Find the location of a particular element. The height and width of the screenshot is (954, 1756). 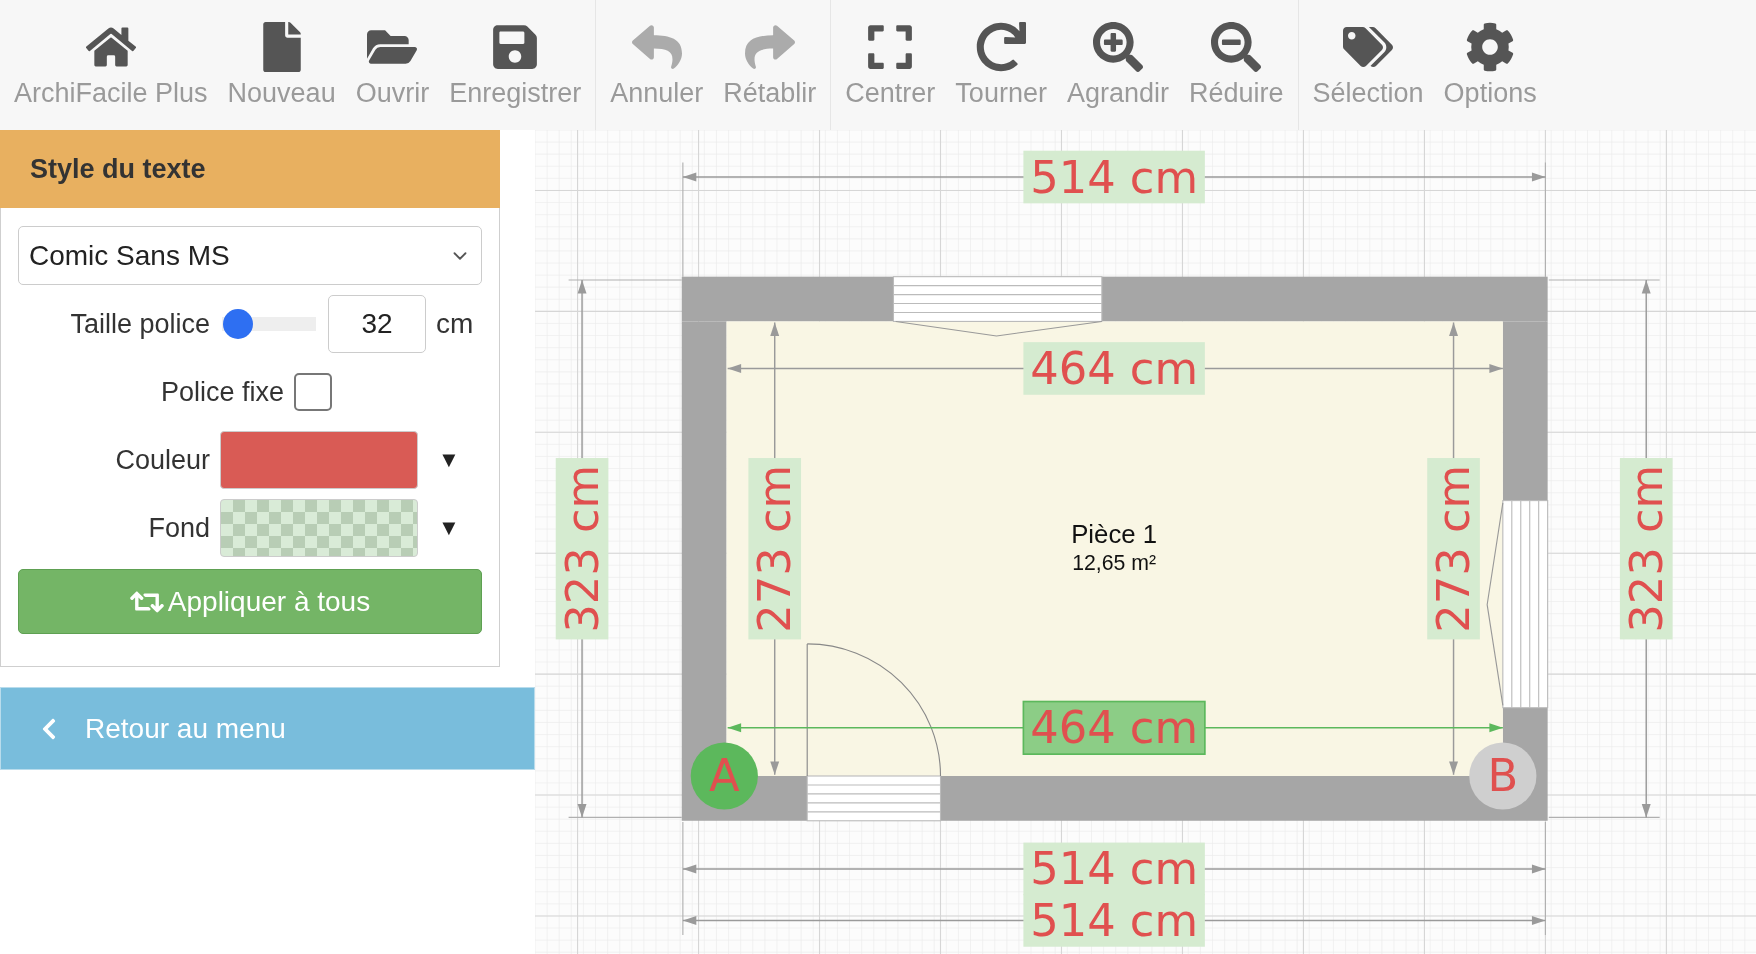

field-label: Couleur is located at coordinates (162, 460).